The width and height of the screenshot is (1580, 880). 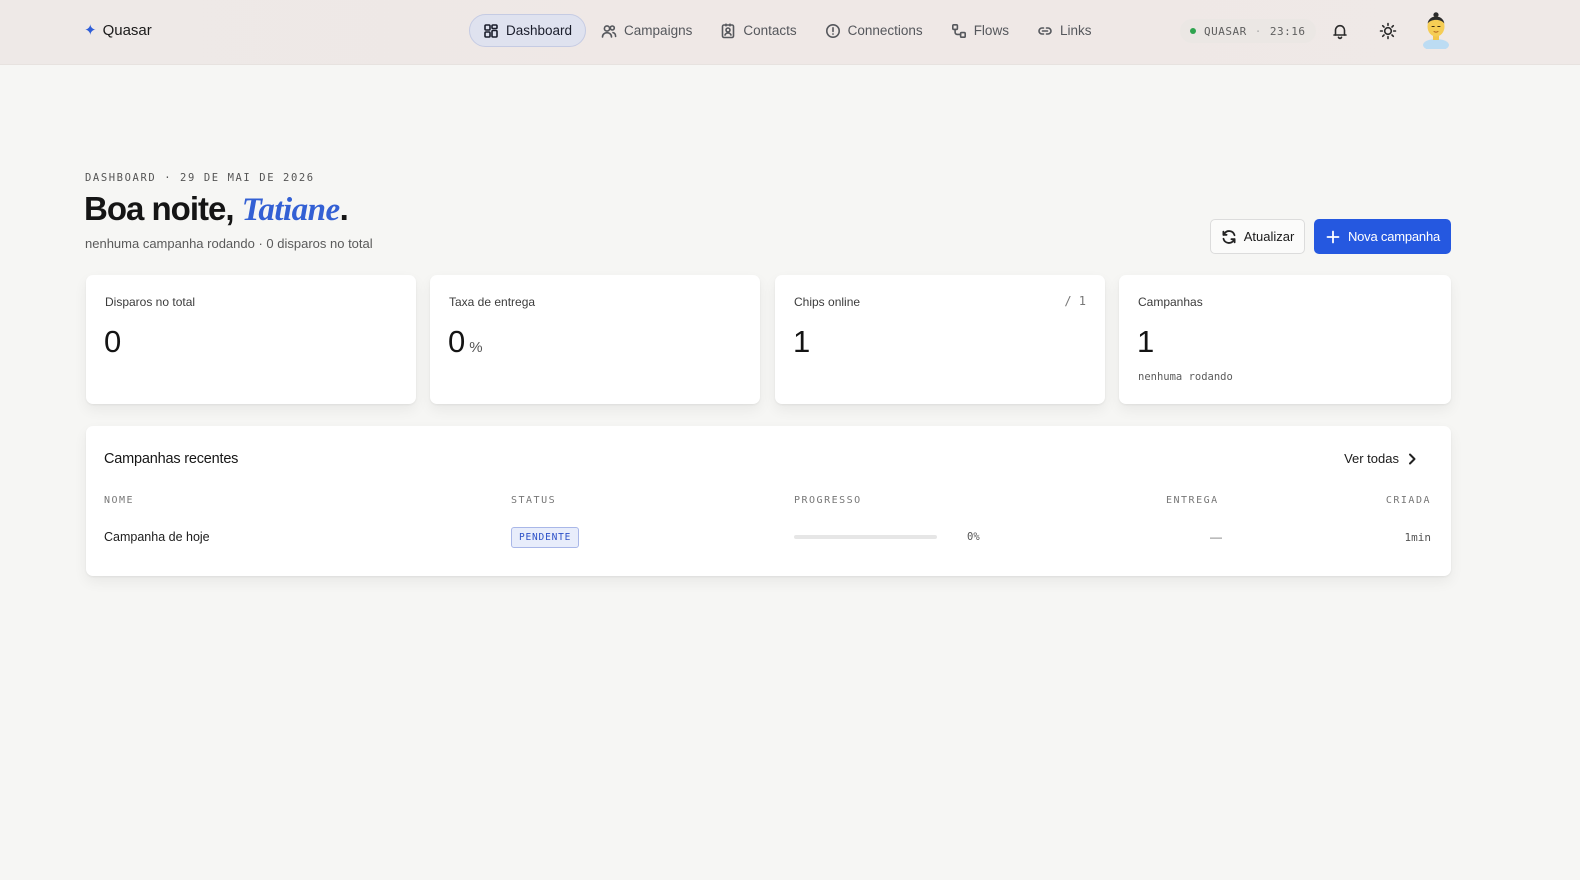 What do you see at coordinates (770, 30) in the screenshot?
I see `nav-item-label: Contacts` at bounding box center [770, 30].